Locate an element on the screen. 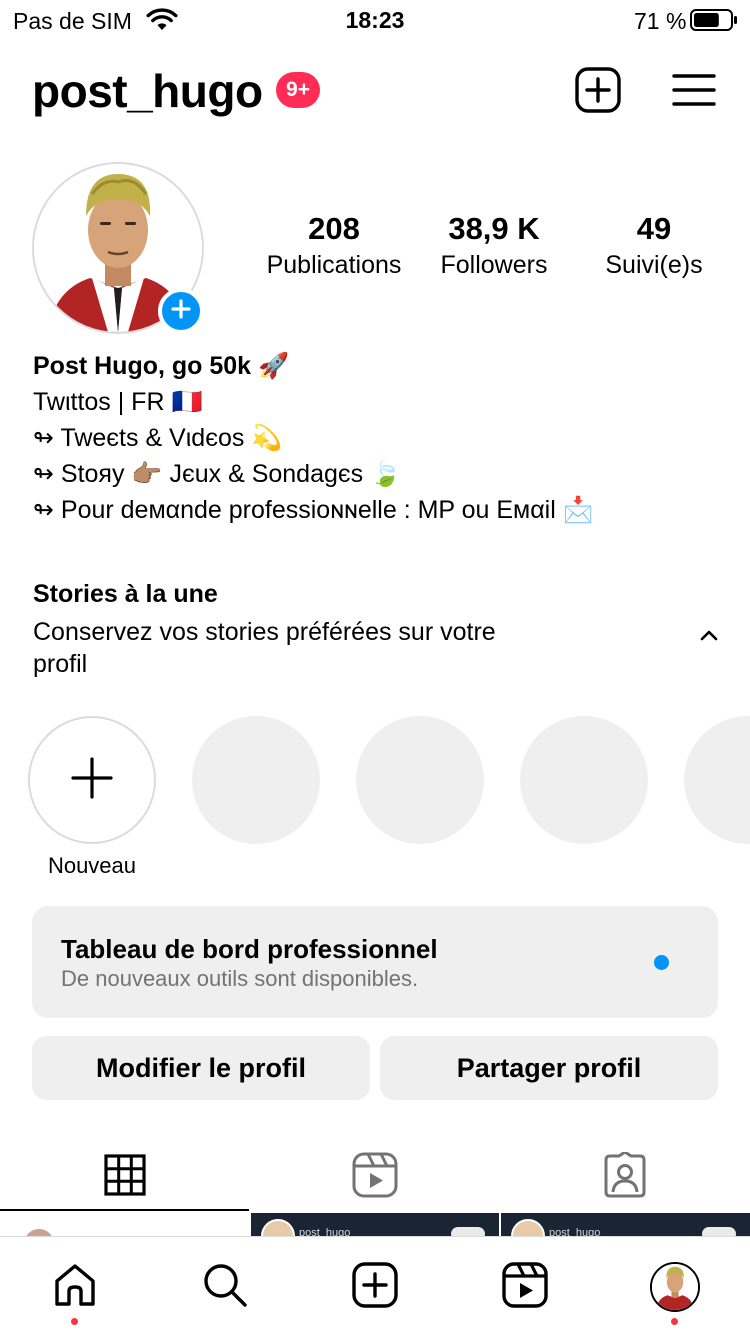 The image size is (750, 1334). tagged-icon is located at coordinates (625, 1176).